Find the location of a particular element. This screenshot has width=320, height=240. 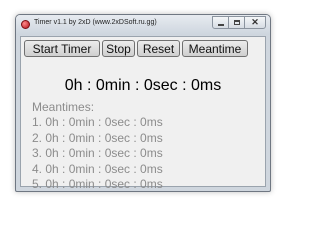

reset-button: Reset is located at coordinates (158, 48).